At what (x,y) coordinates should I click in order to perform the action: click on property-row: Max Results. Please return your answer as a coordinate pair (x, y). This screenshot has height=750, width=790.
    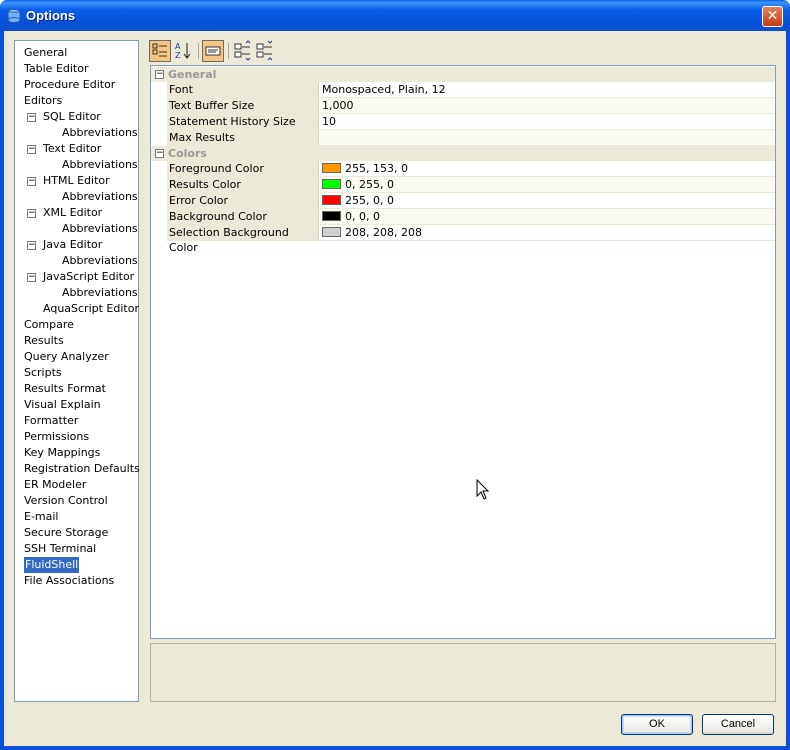
    Looking at the image, I should click on (471, 138).